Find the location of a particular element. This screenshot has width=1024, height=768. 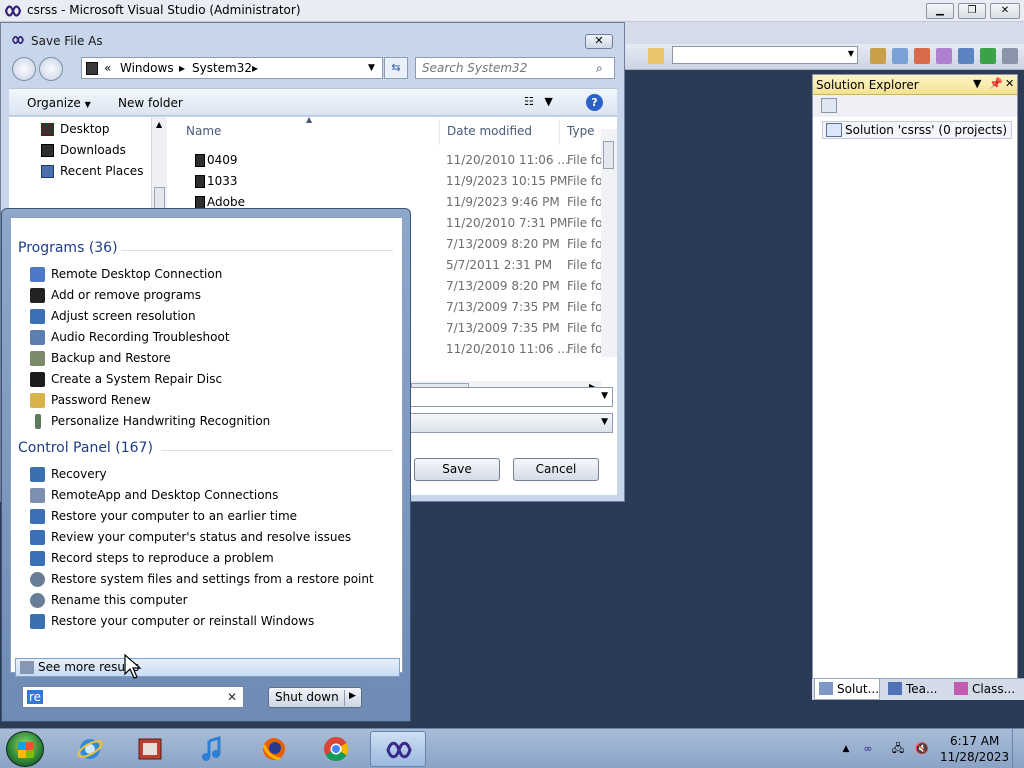

result-recovery: Recovery is located at coordinates (68, 475).